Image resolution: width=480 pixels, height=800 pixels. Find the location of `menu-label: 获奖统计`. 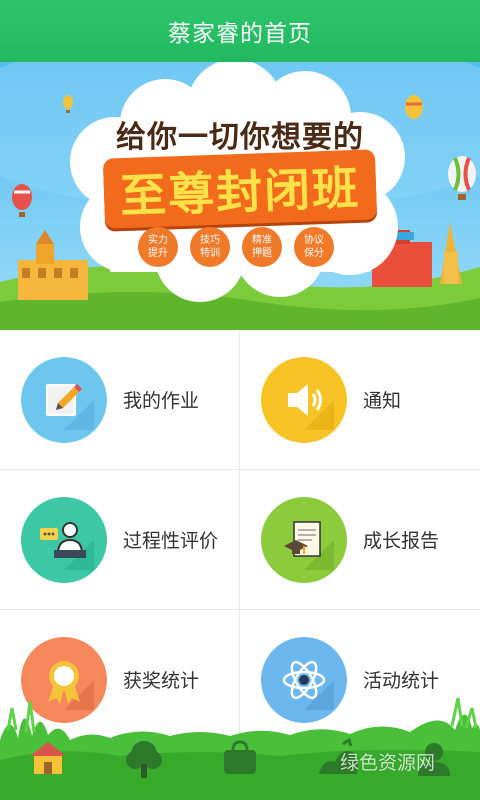

menu-label: 获奖统计 is located at coordinates (161, 681).